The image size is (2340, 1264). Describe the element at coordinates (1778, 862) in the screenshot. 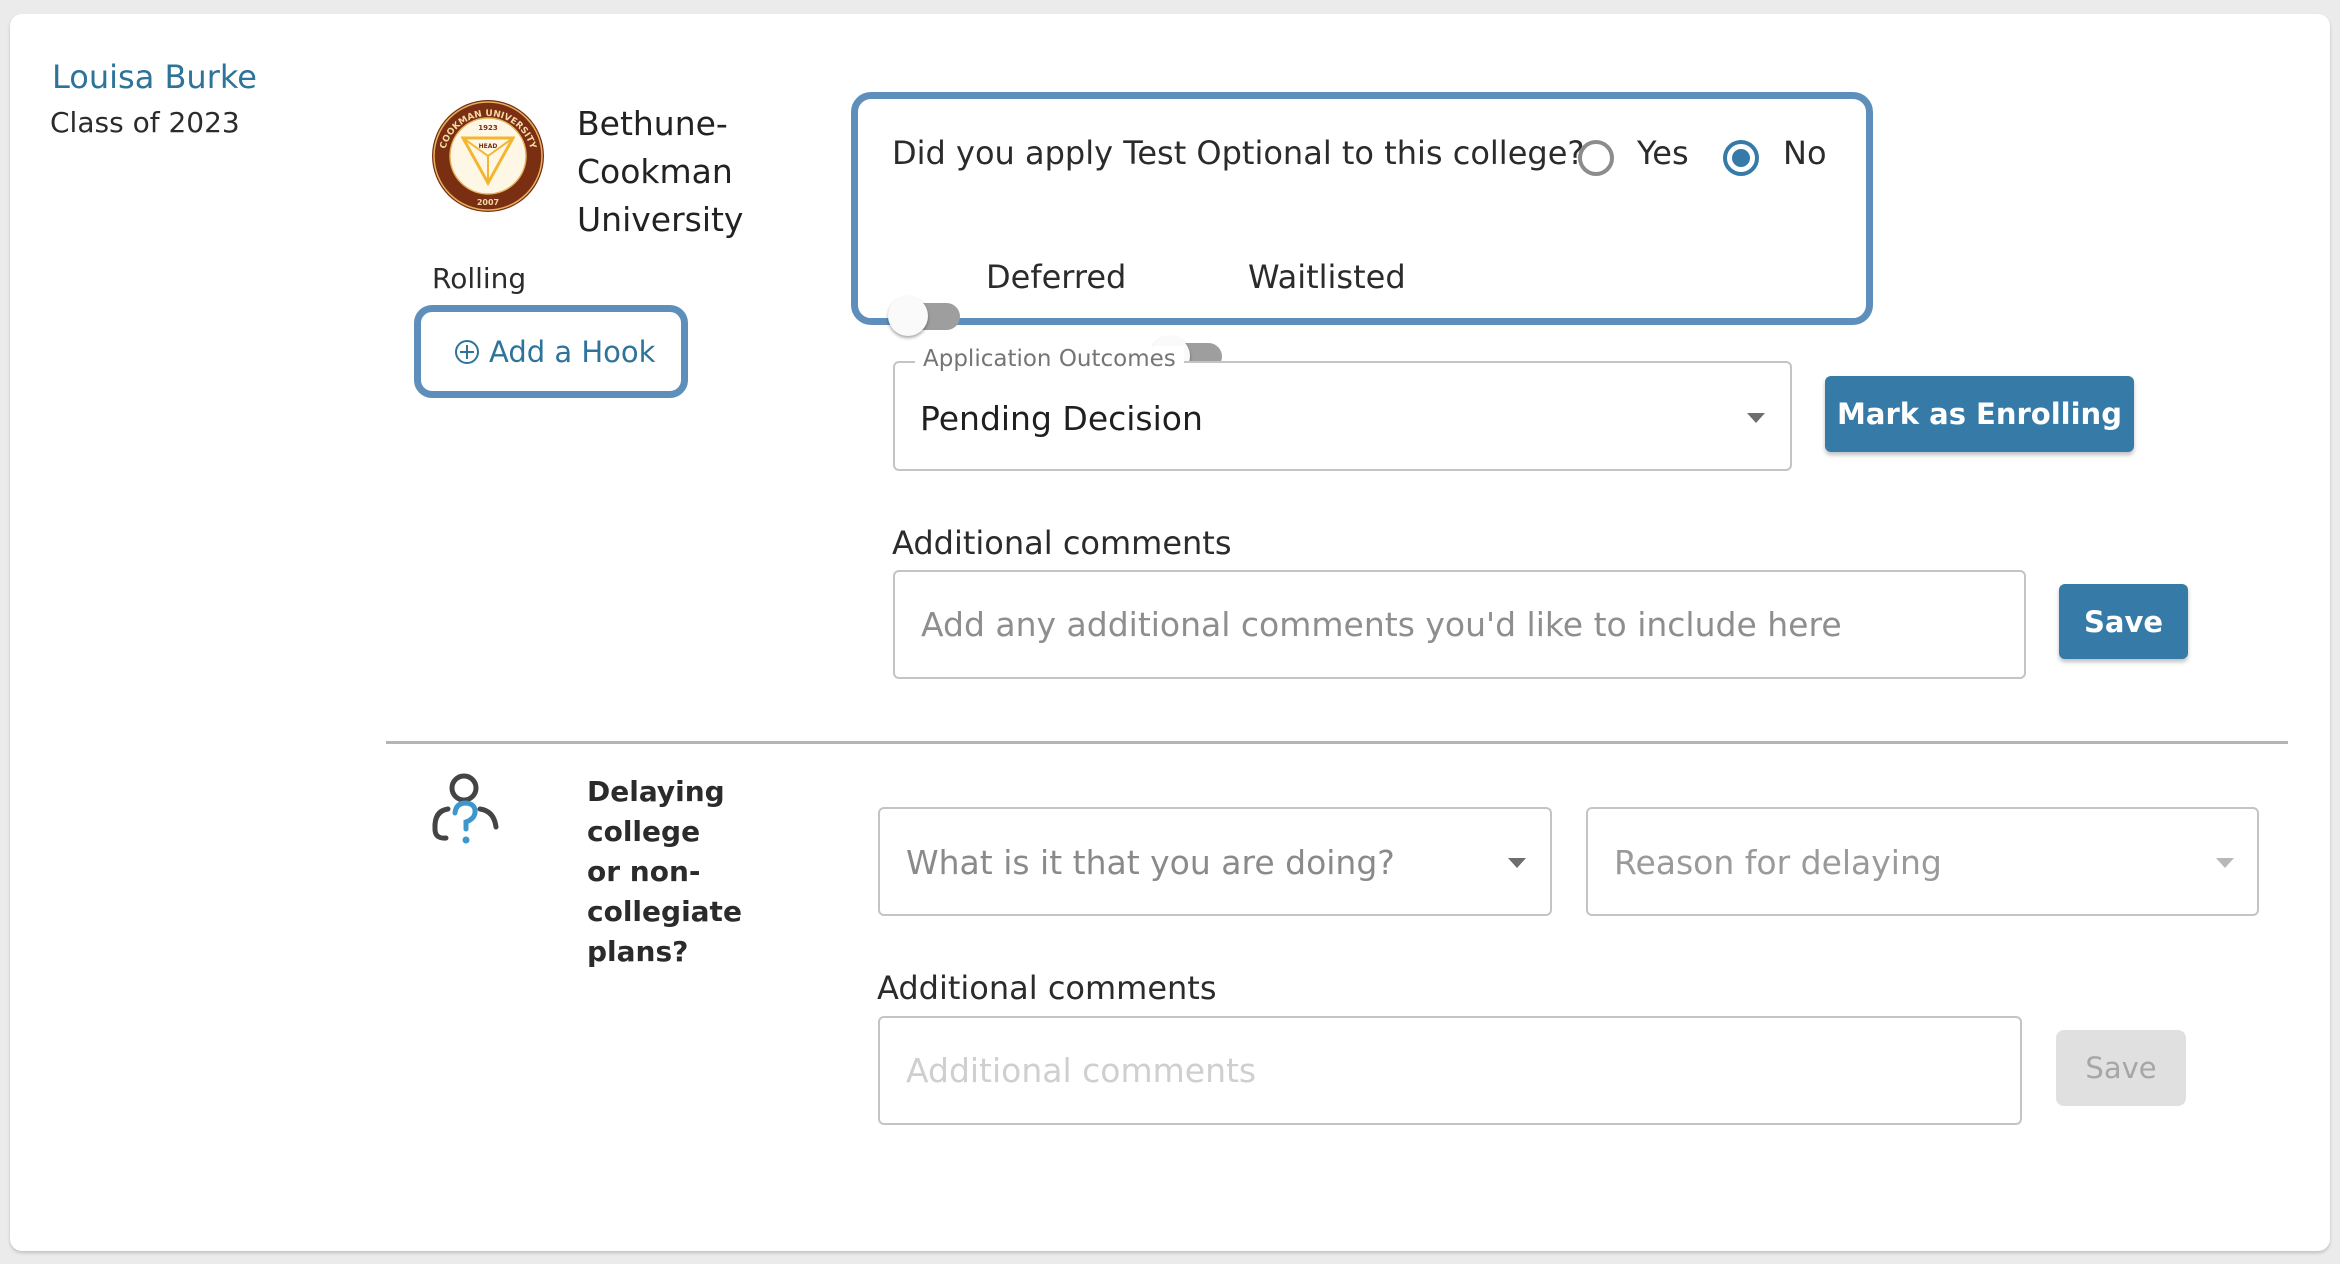

I see `delay-reason-placeholder: Reason for delaying` at that location.